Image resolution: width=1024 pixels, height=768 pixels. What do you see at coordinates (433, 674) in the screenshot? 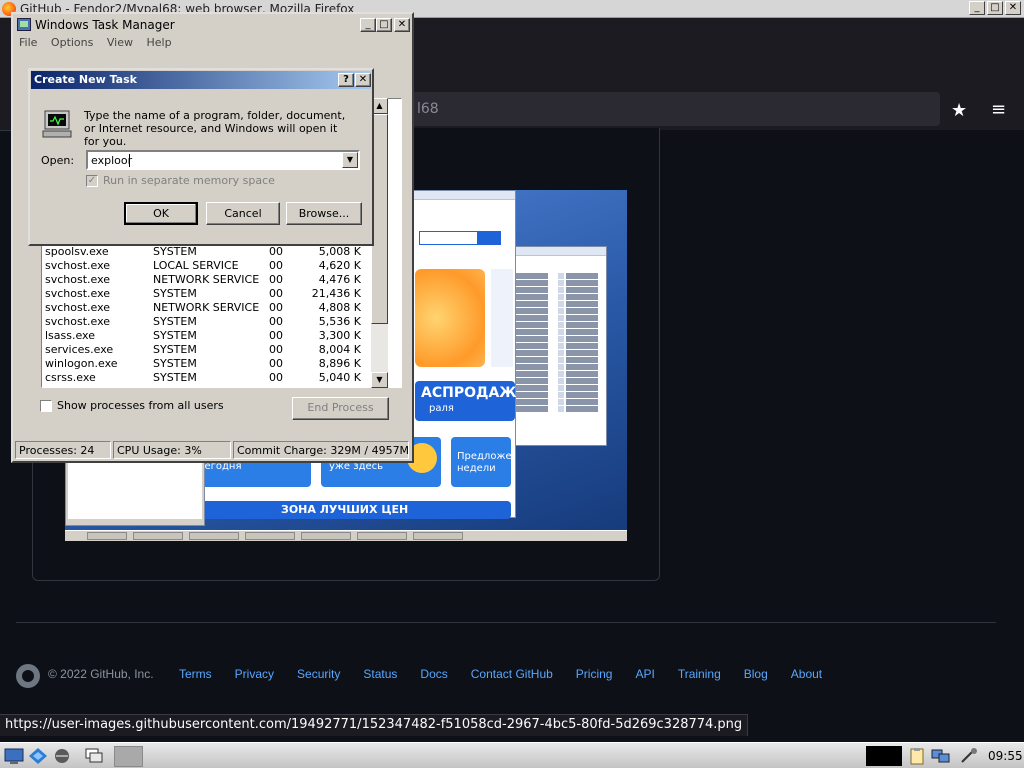
I see `footer-link-docs: Docs` at bounding box center [433, 674].